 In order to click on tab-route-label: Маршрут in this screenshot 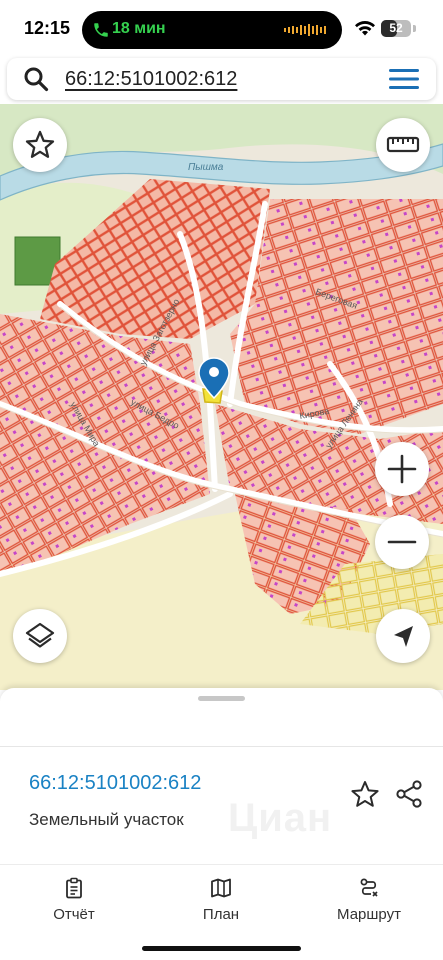, I will do `click(369, 914)`.